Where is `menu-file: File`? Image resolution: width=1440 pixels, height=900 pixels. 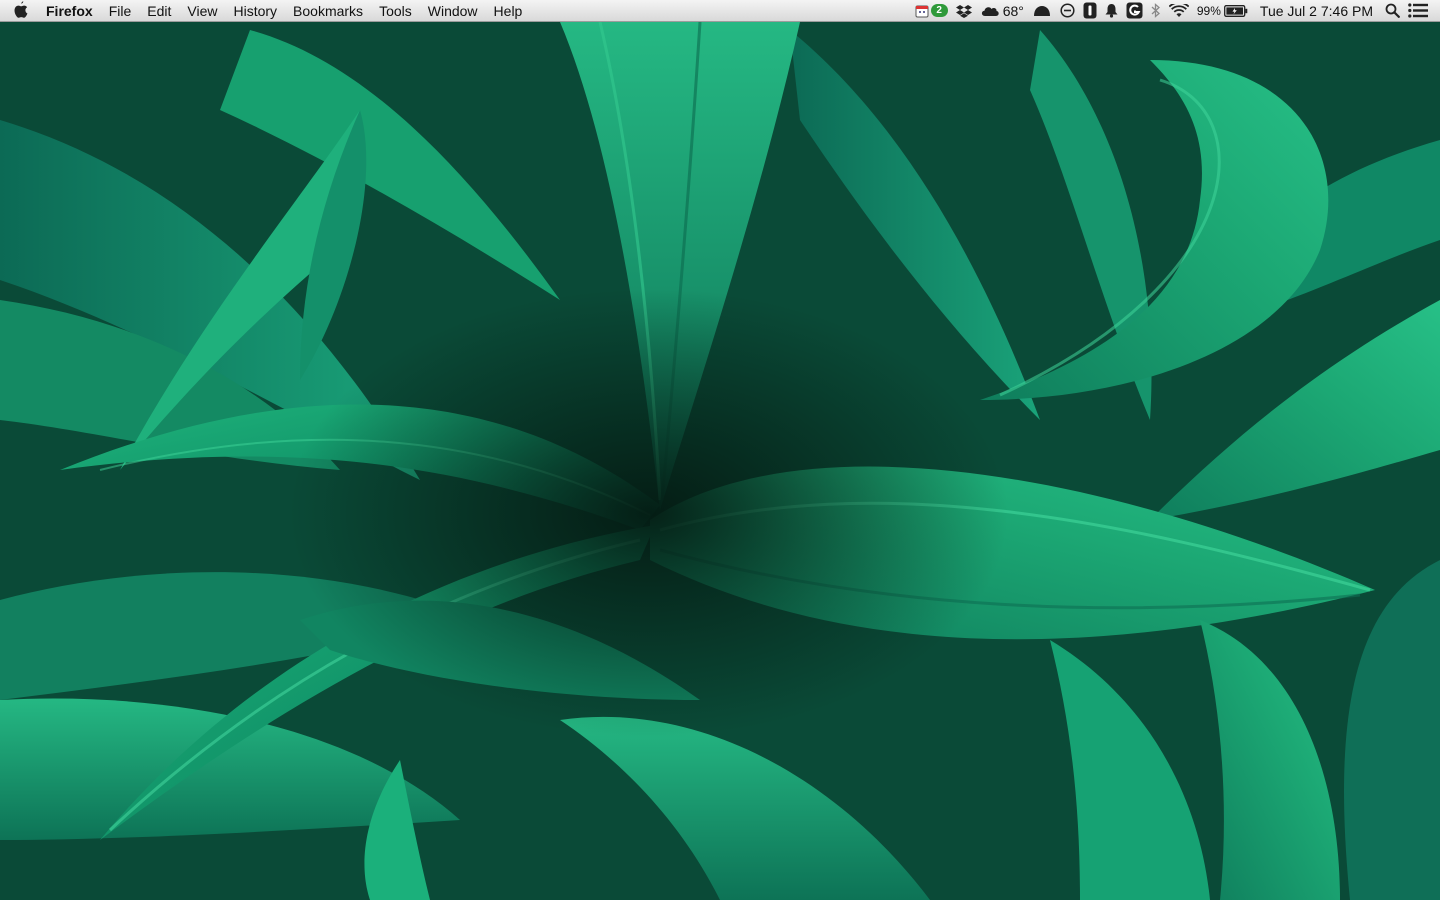 menu-file: File is located at coordinates (120, 11).